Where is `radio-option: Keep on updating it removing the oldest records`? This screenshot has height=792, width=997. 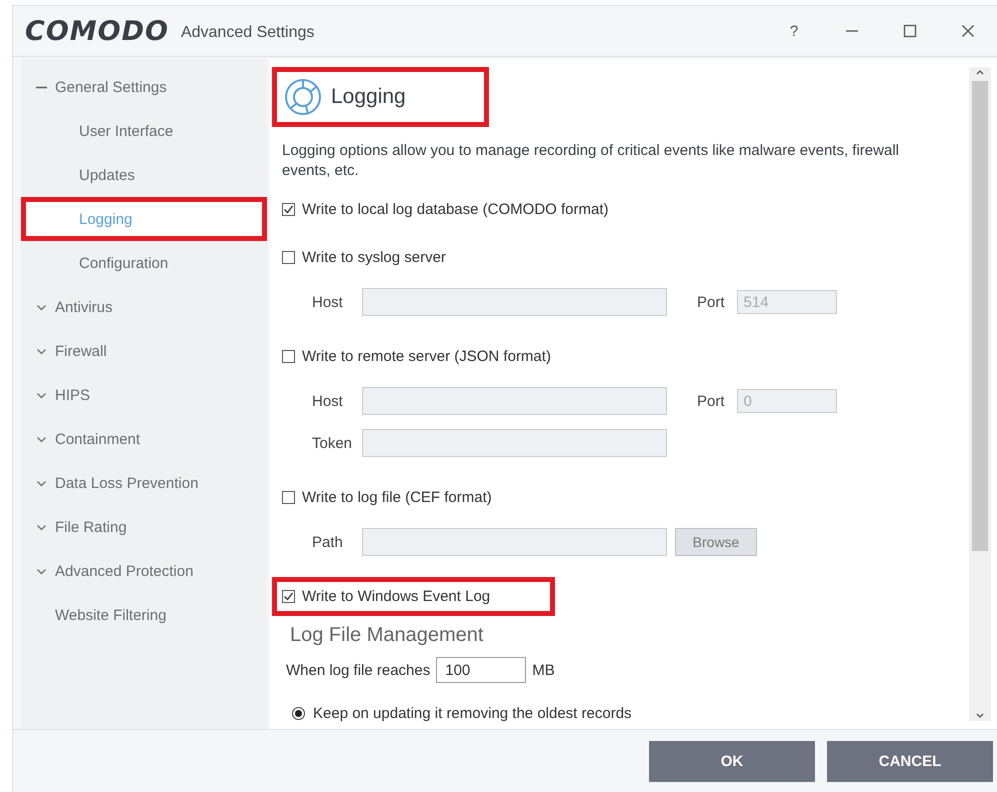
radio-option: Keep on updating it removing the oldest records is located at coordinates (462, 713).